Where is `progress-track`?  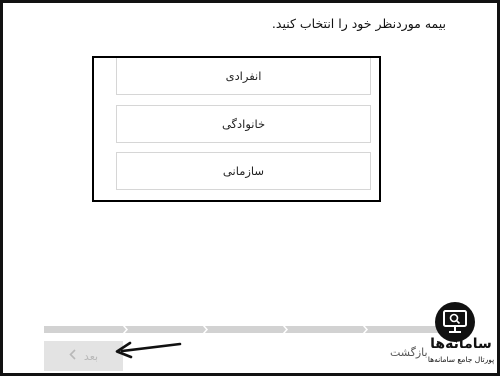
progress-track is located at coordinates (244, 329).